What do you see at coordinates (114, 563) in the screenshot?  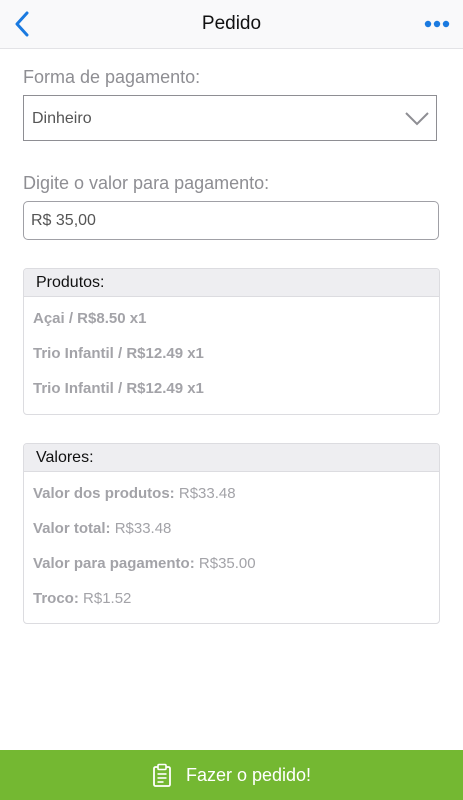 I see `value-label: Valor para pagamento:` at bounding box center [114, 563].